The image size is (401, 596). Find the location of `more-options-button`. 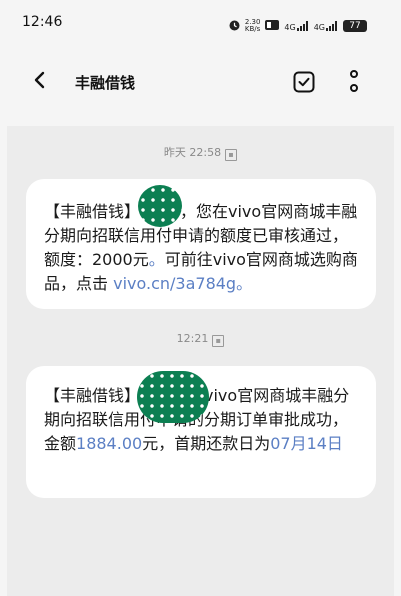

more-options-button is located at coordinates (354, 82).